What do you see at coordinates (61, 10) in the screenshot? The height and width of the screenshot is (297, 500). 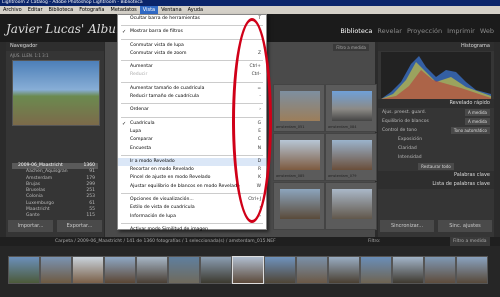 I see `menu-biblioteca: Biblioteca` at bounding box center [61, 10].